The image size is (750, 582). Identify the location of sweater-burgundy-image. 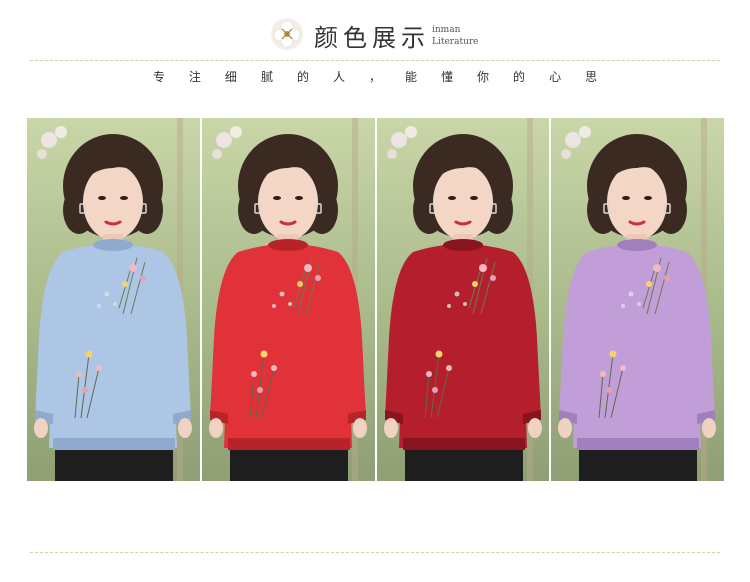
(463, 299).